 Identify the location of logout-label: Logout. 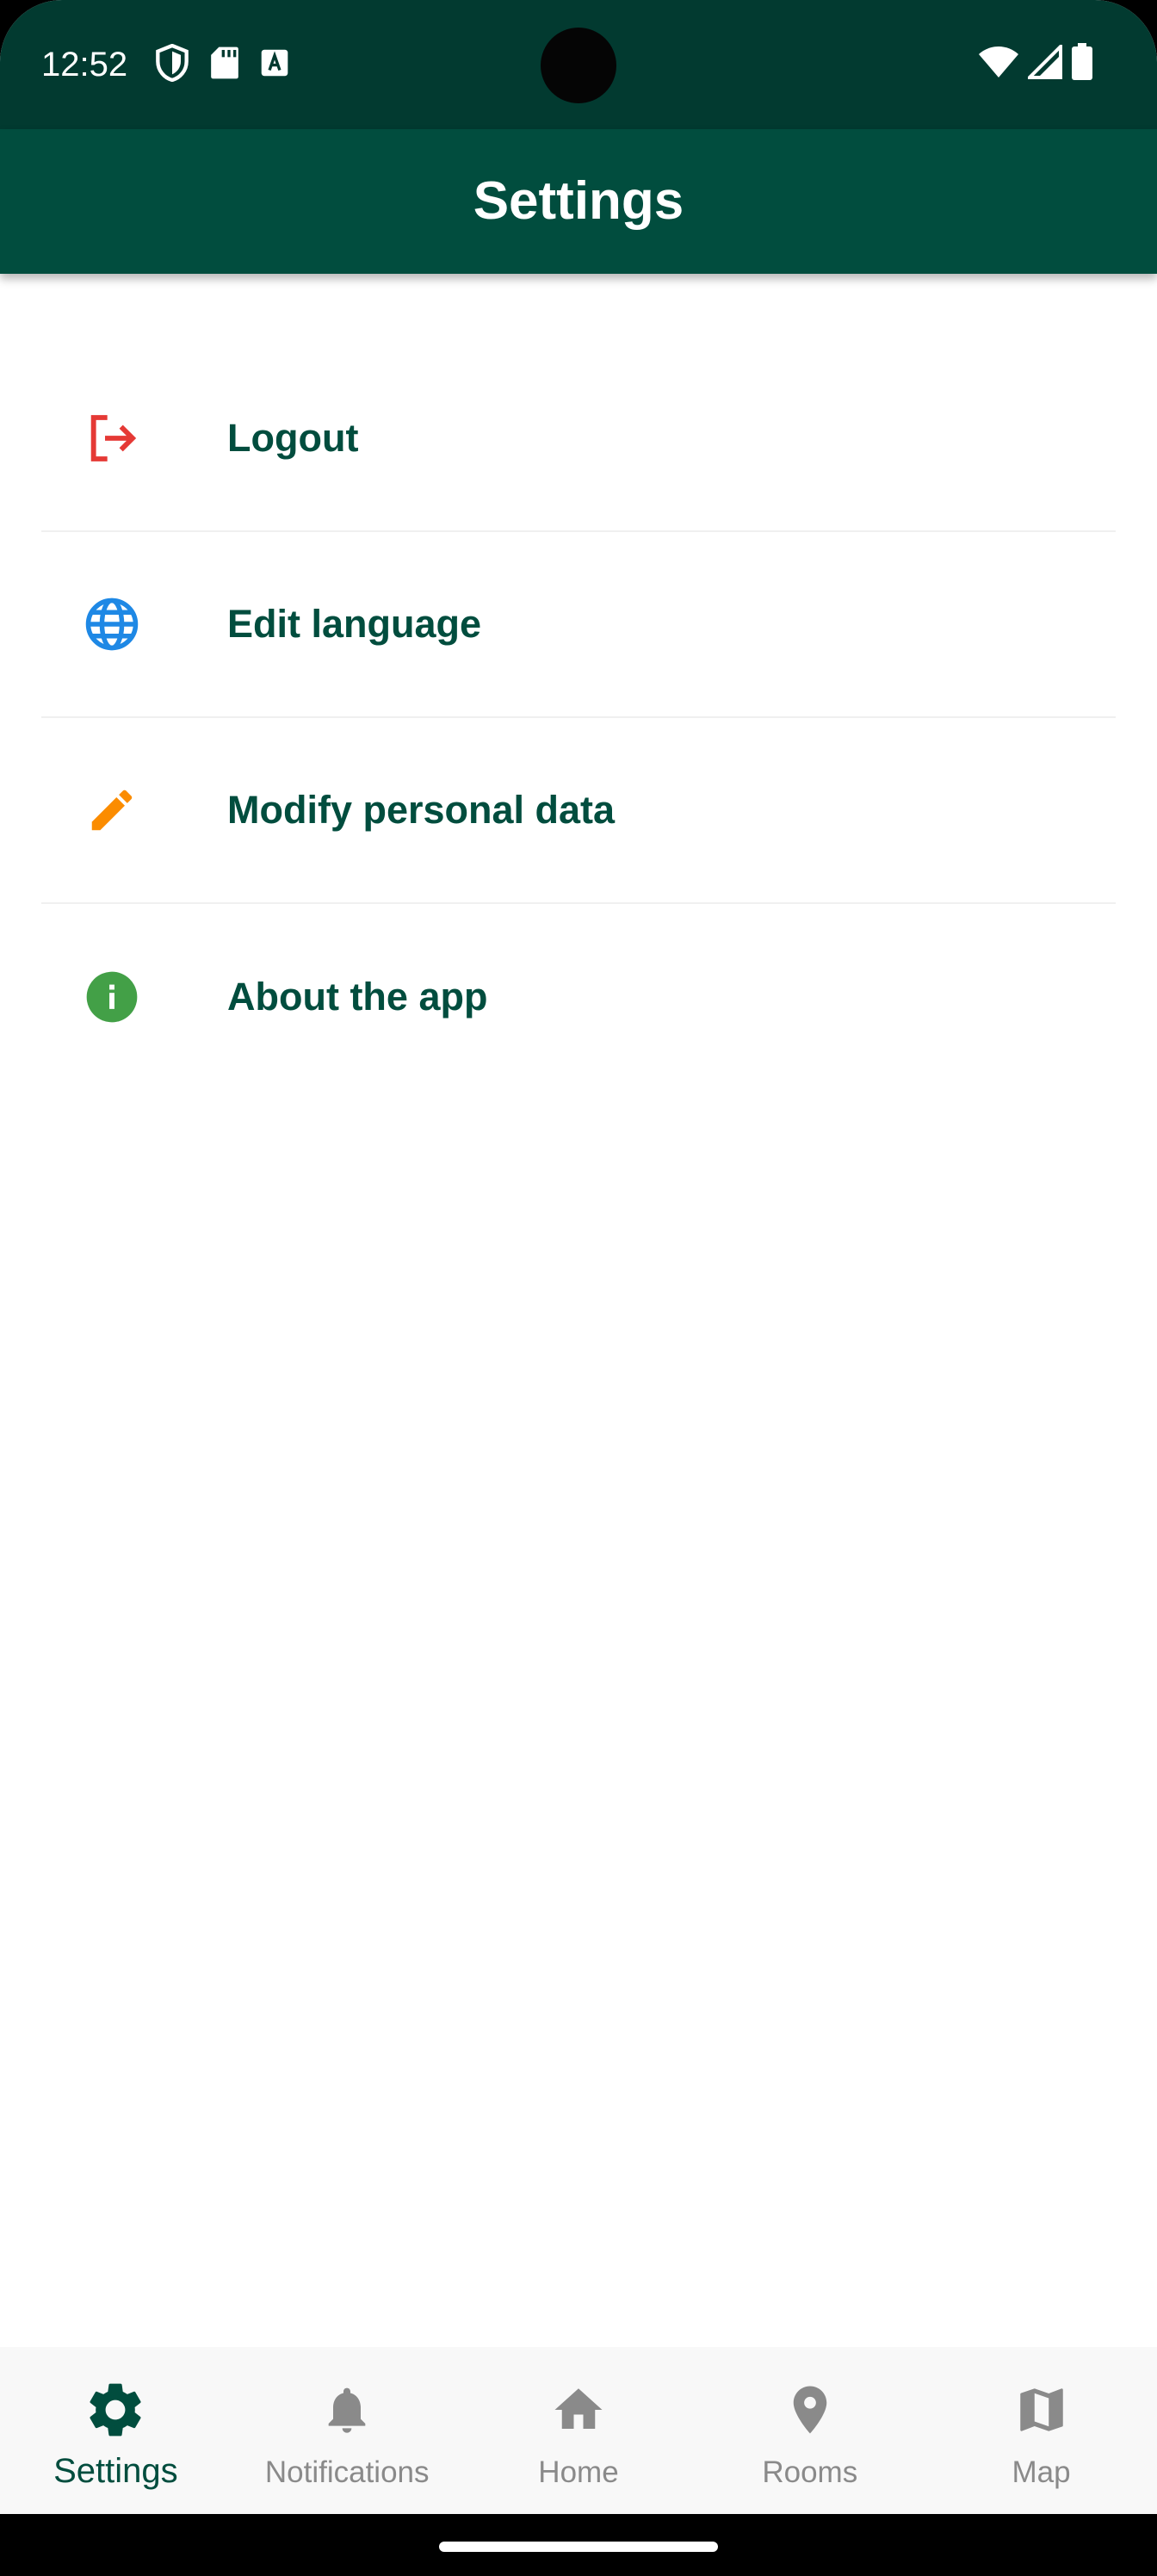
(293, 438).